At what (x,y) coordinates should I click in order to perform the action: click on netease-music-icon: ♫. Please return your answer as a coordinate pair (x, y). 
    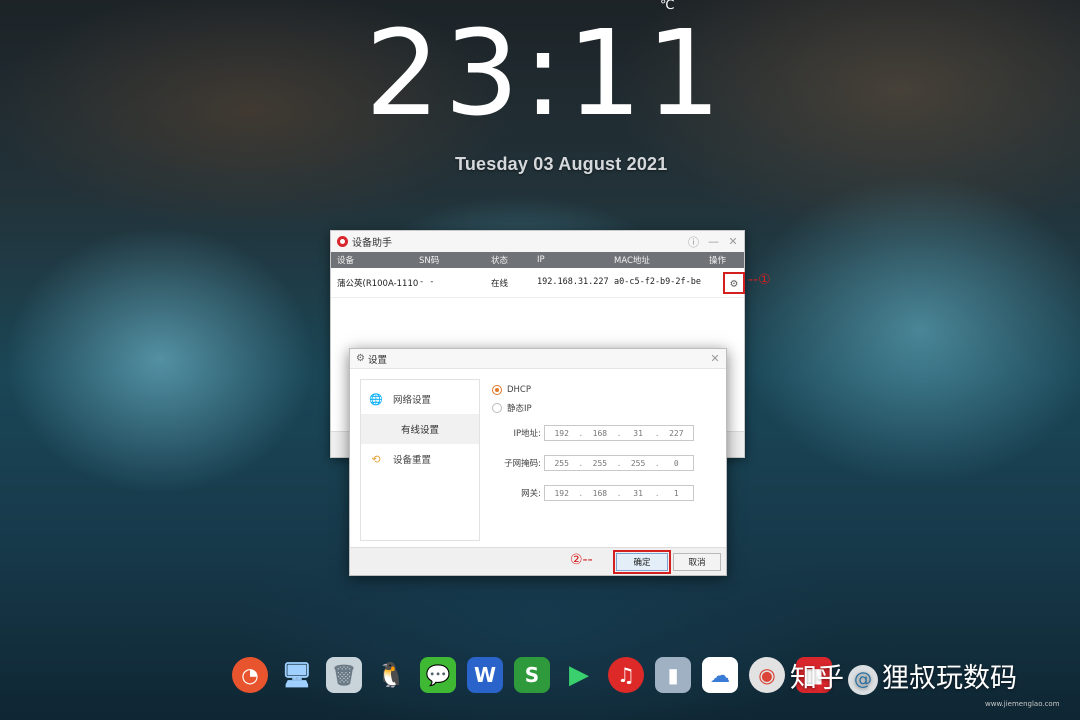
    Looking at the image, I should click on (626, 675).